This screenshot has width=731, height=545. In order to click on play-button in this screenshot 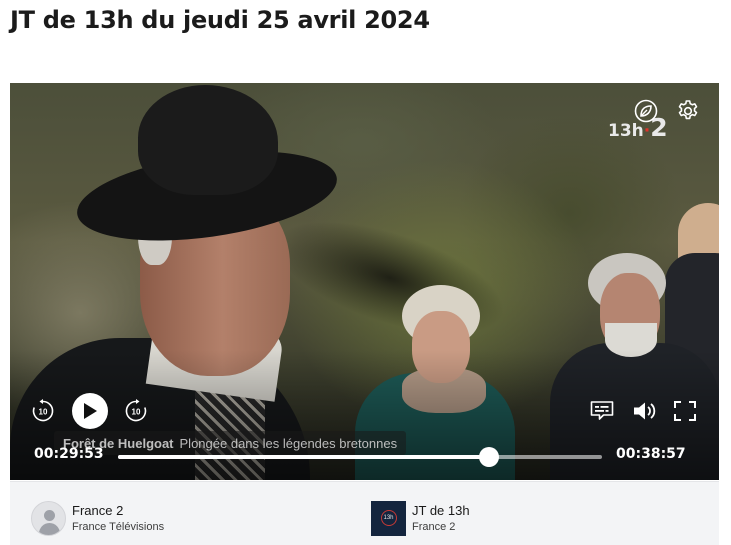, I will do `click(90, 411)`.